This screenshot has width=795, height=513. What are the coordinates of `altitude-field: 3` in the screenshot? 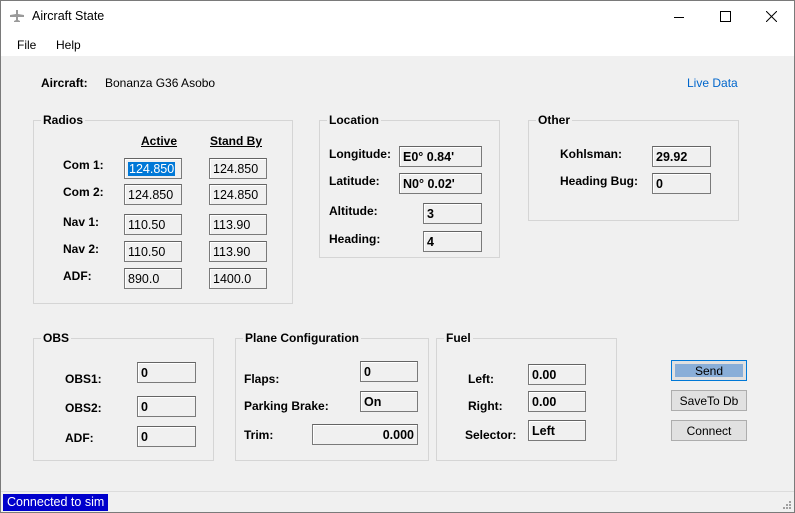 It's located at (452, 213).